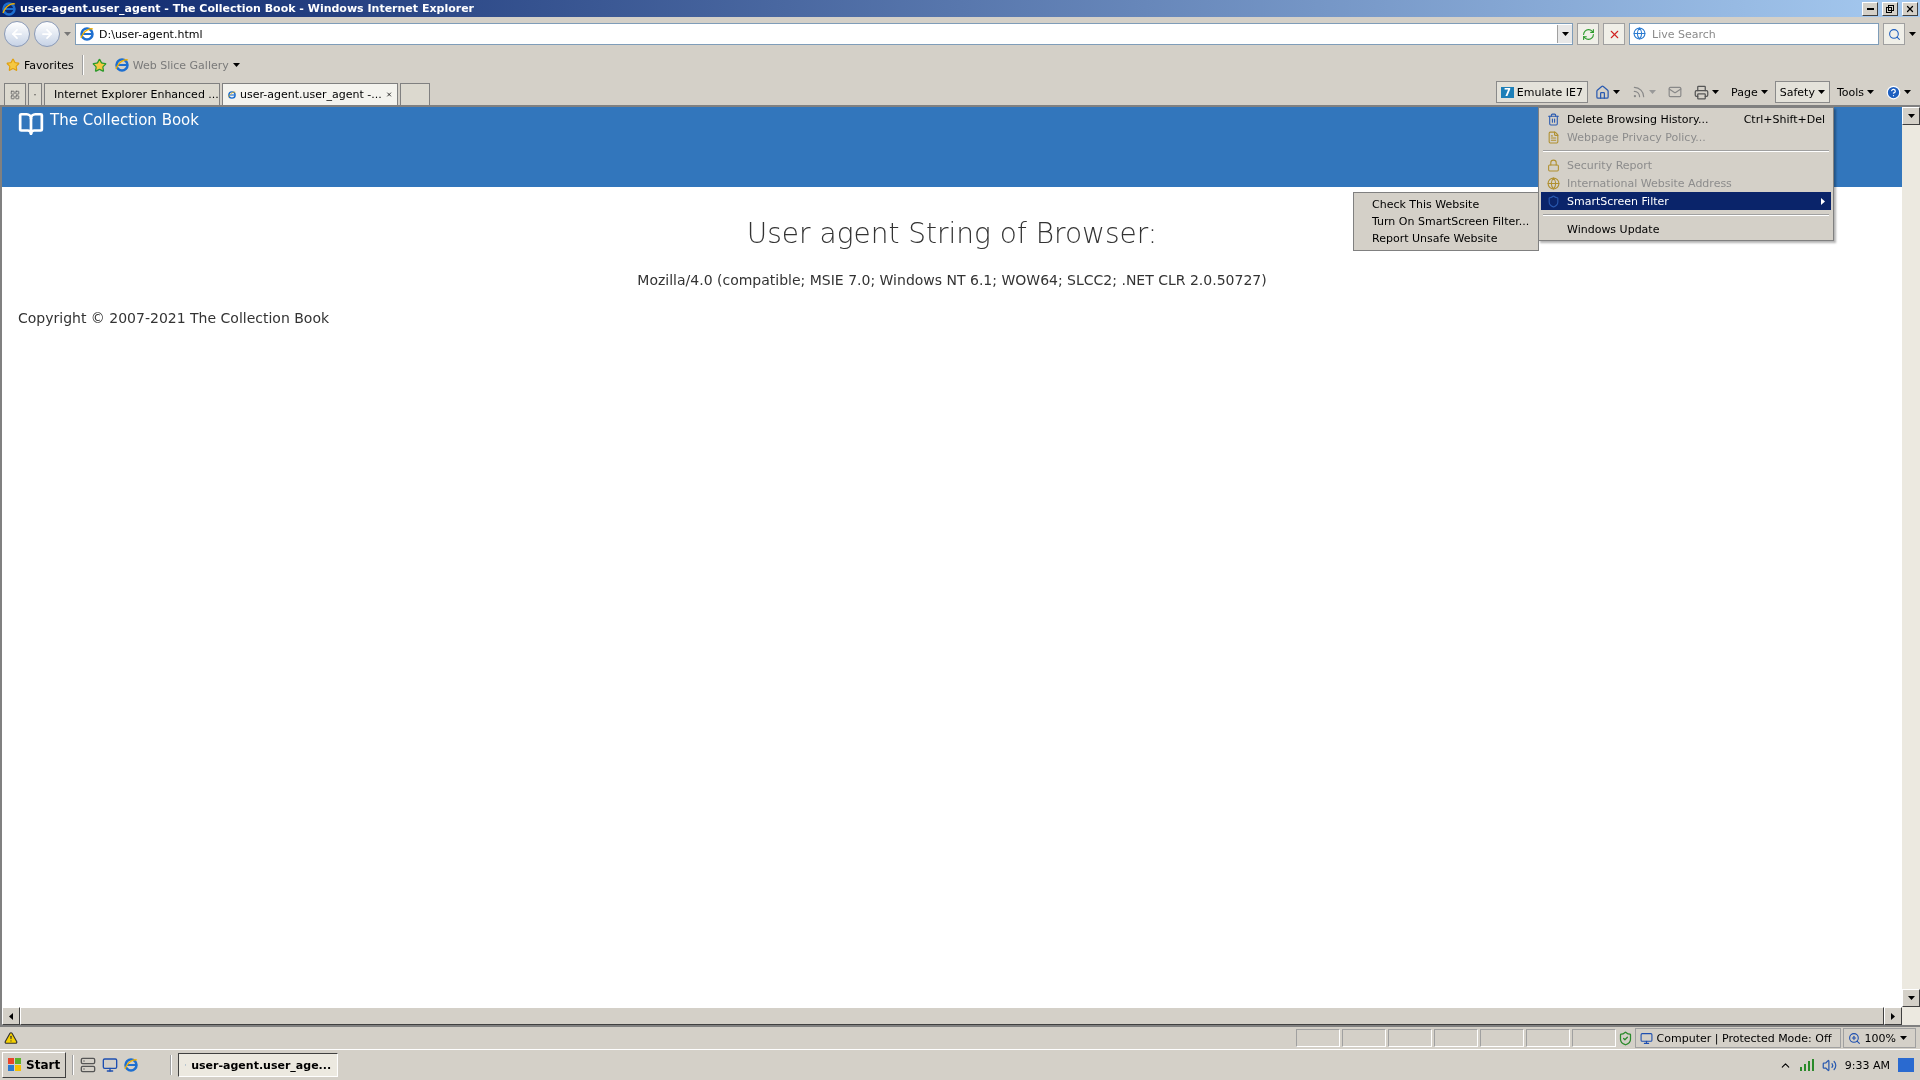  What do you see at coordinates (31, 124) in the screenshot?
I see `book-icon` at bounding box center [31, 124].